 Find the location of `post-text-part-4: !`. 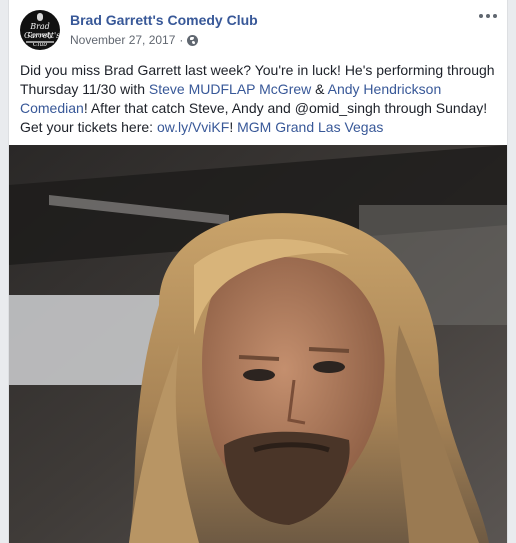

post-text-part-4: ! is located at coordinates (233, 127).